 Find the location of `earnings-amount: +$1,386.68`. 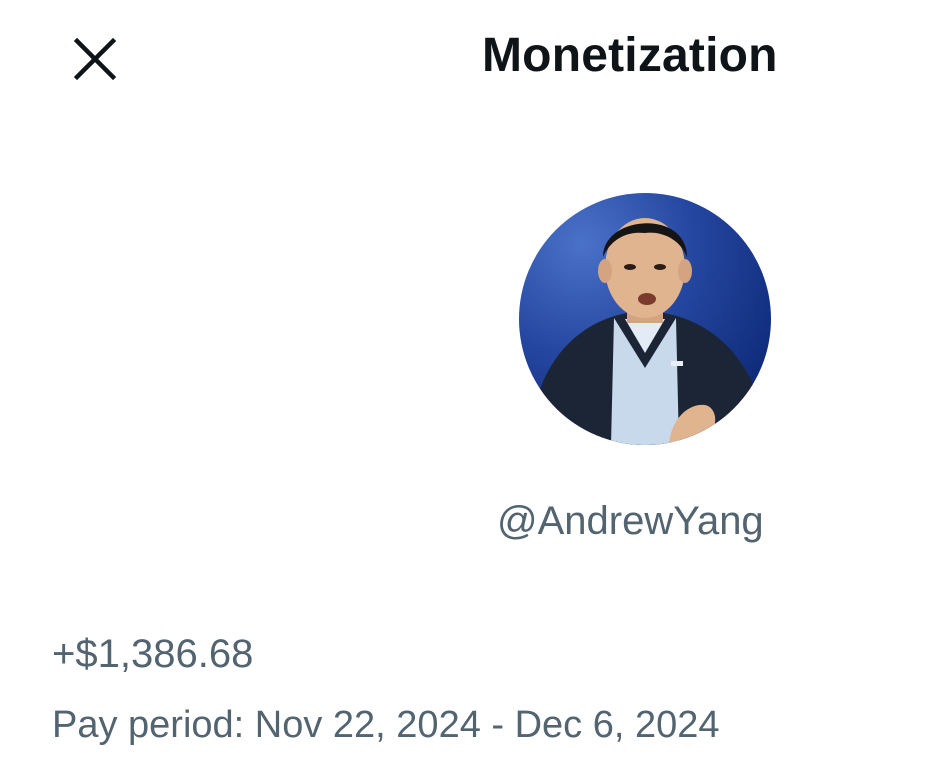

earnings-amount: +$1,386.68 is located at coordinates (153, 654).